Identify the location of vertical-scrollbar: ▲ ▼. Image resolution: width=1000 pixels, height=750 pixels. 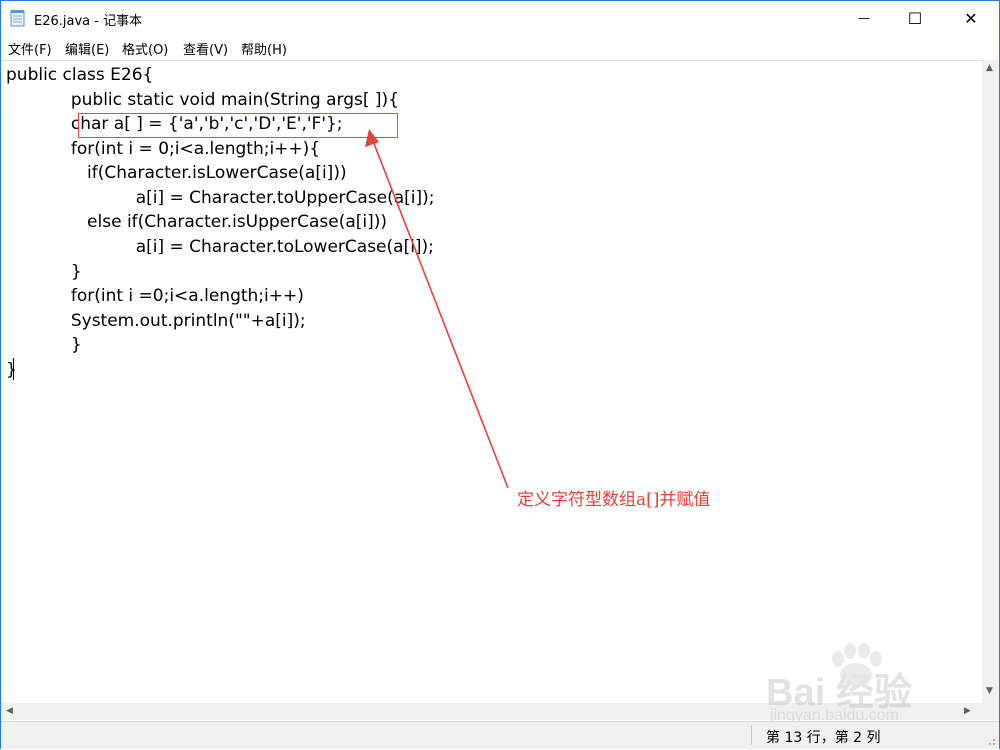
(990, 381).